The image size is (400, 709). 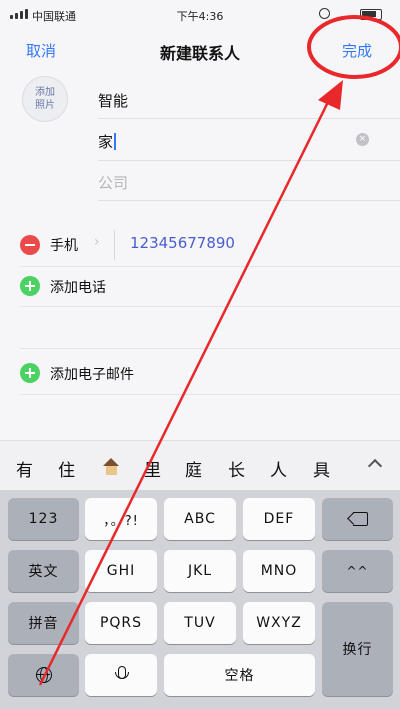 I want to click on first-name-value: 家, so click(x=106, y=142).